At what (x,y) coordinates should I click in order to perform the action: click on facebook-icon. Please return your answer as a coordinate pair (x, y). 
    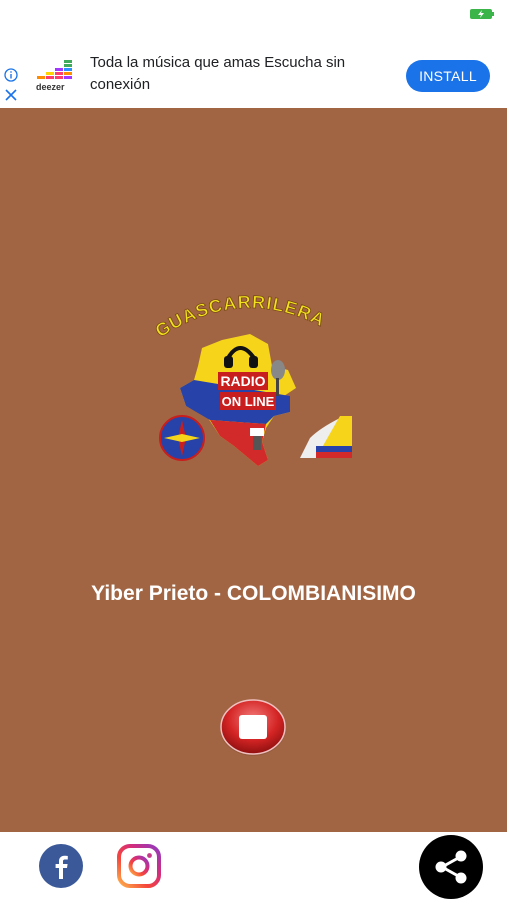
    Looking at the image, I should click on (61, 866).